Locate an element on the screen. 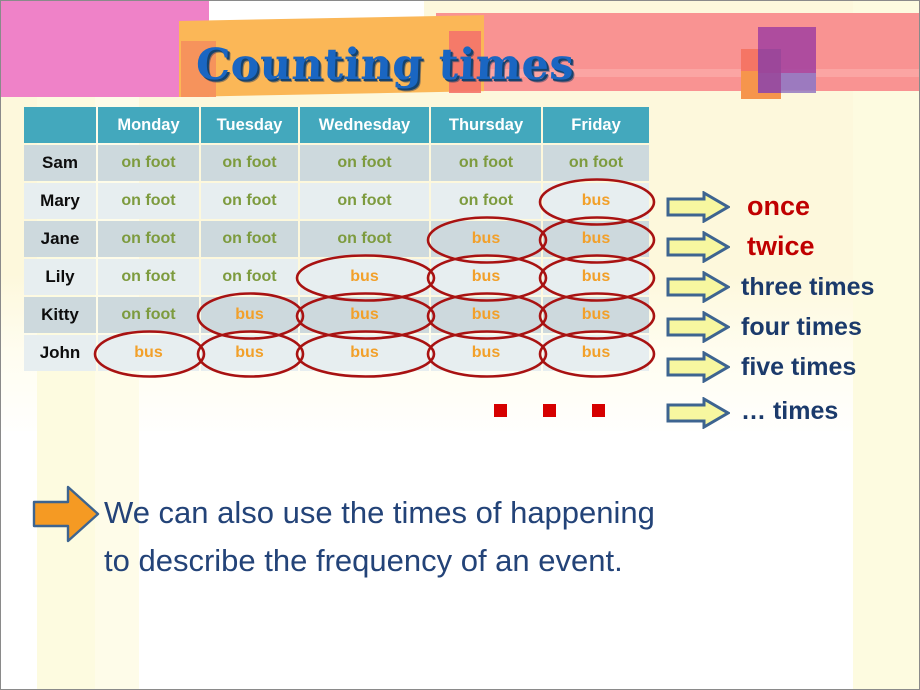 Image resolution: width=920 pixels, height=690 pixels. decor-pink-rect is located at coordinates (105, 49).